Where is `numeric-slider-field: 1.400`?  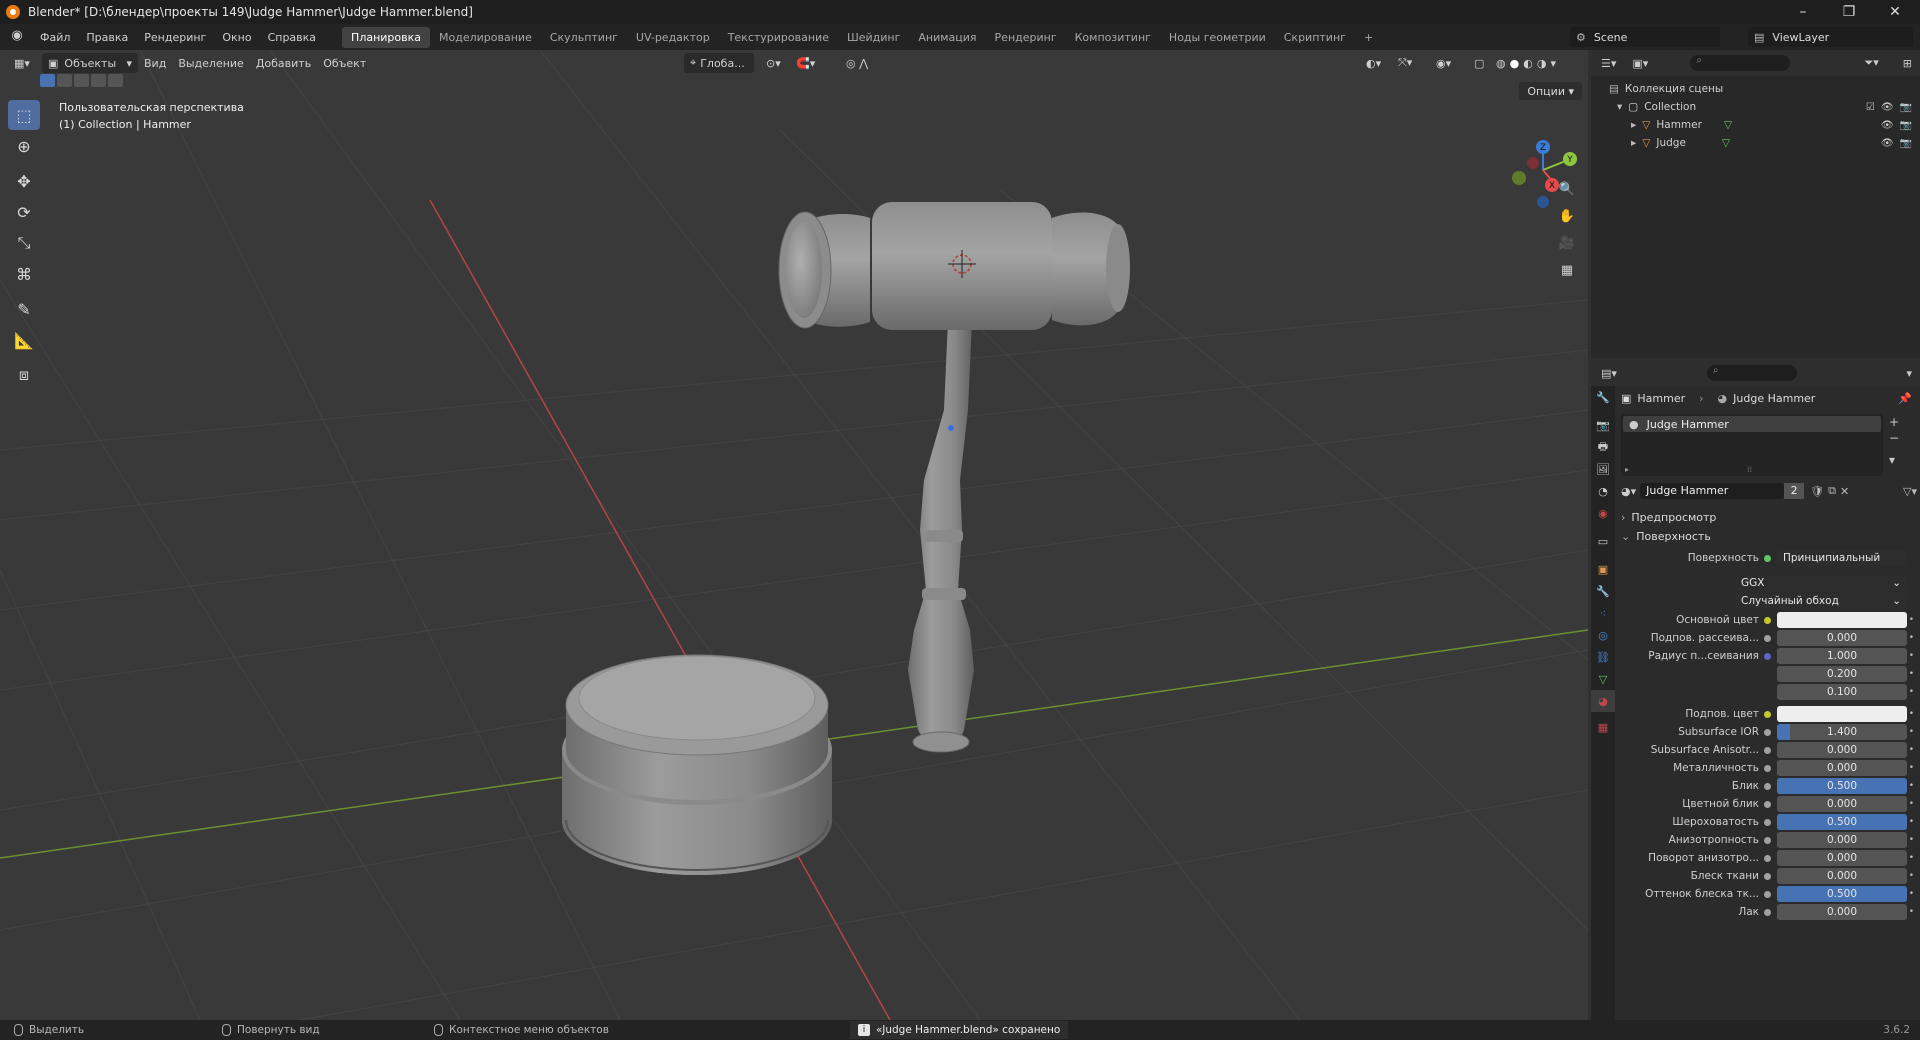
numeric-slider-field: 1.400 is located at coordinates (1842, 732).